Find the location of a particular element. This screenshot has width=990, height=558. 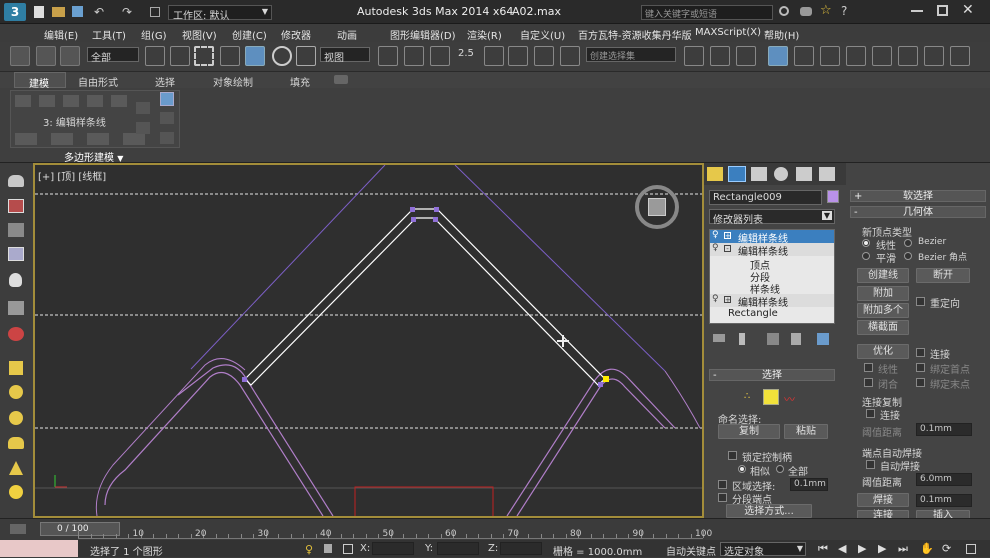

window-crossing-icon is located at coordinates (230, 56).